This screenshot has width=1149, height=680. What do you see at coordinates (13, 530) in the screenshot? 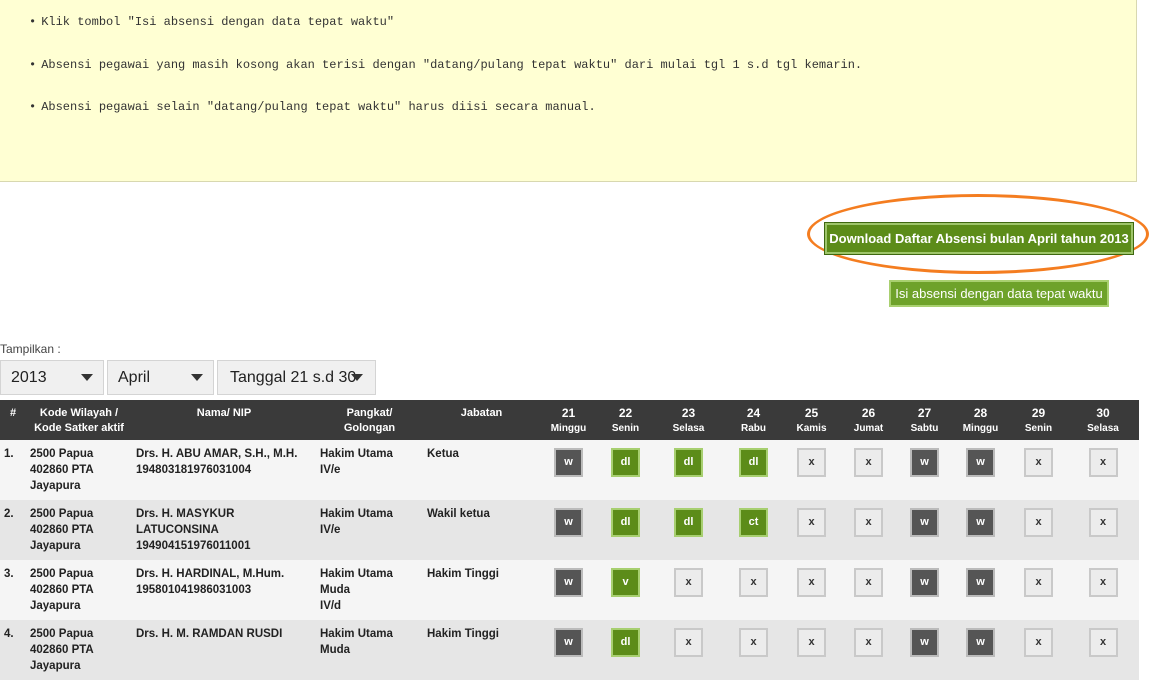
I see `cell-no: 2.` at bounding box center [13, 530].